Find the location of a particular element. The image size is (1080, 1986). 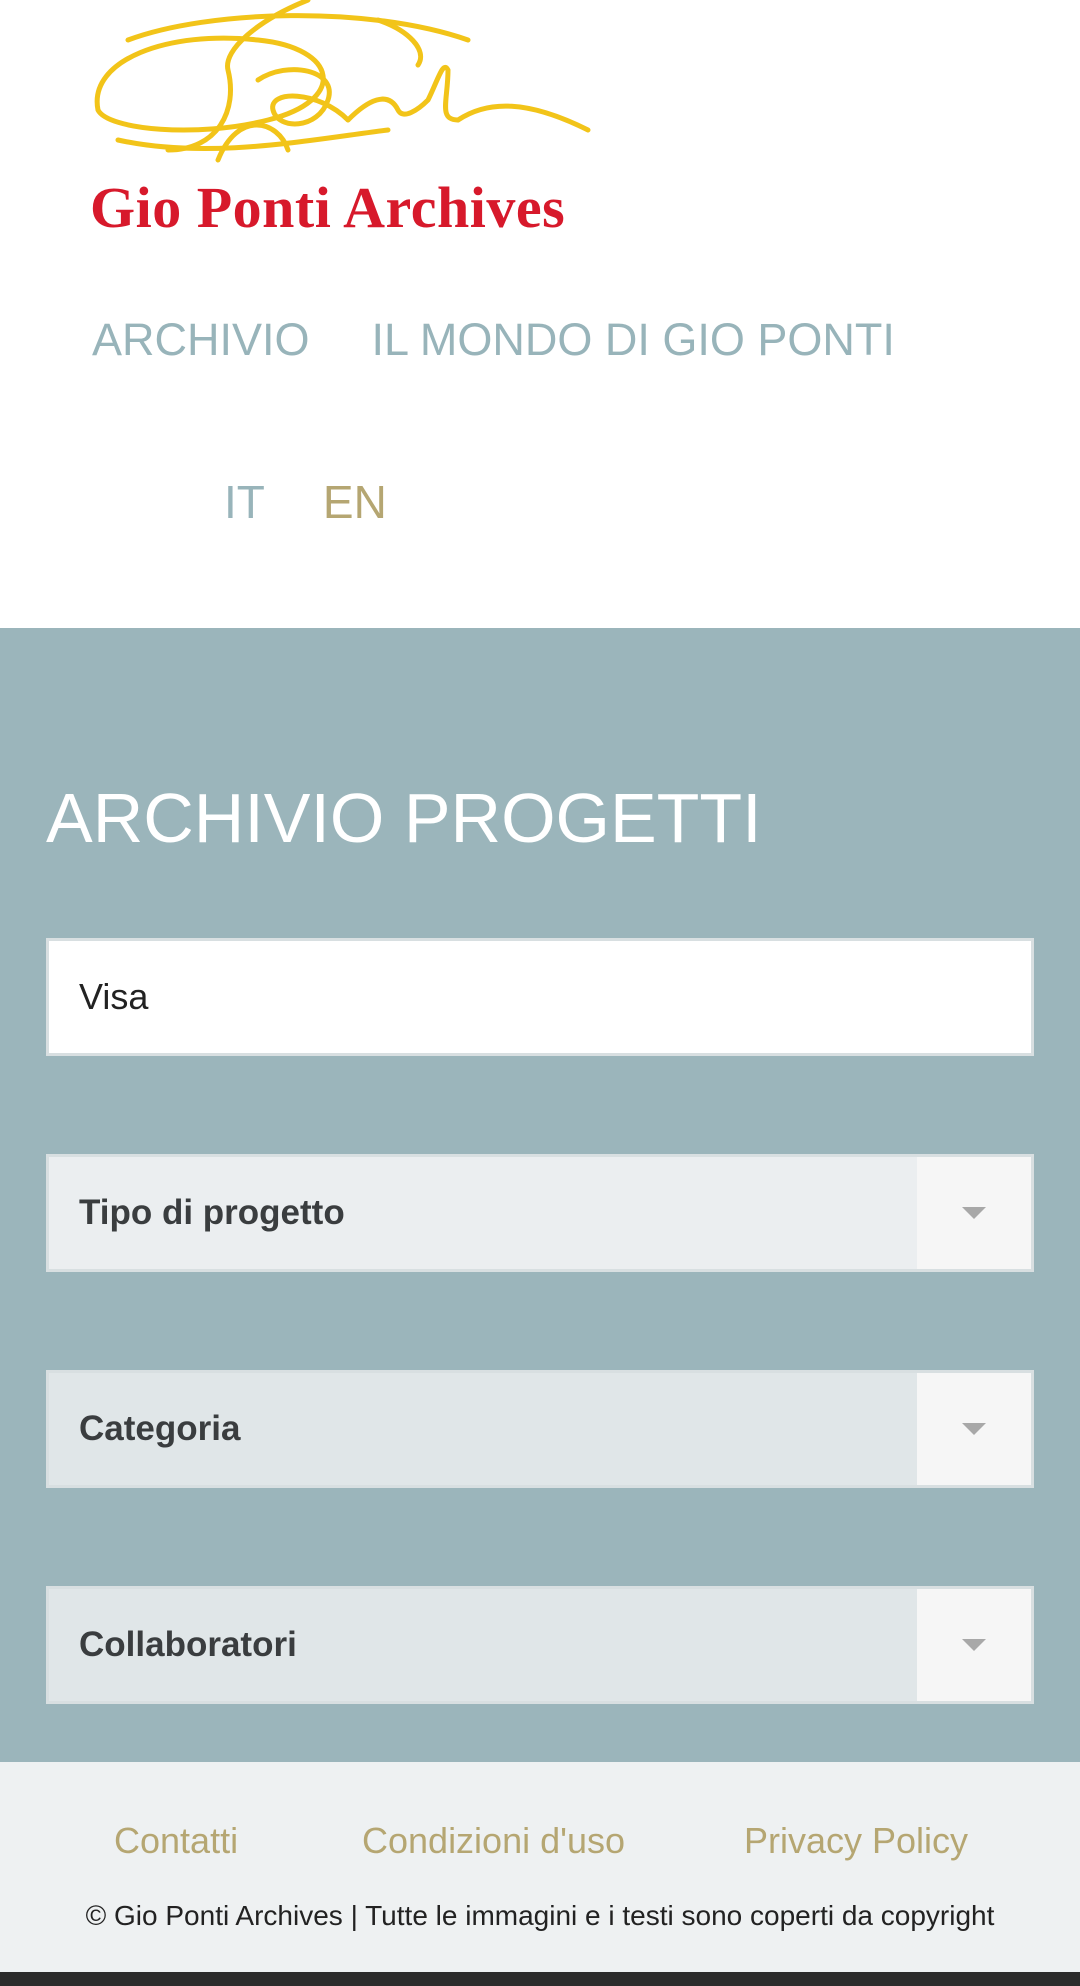

filter-collaboratori: Collaboratori is located at coordinates (540, 1645).